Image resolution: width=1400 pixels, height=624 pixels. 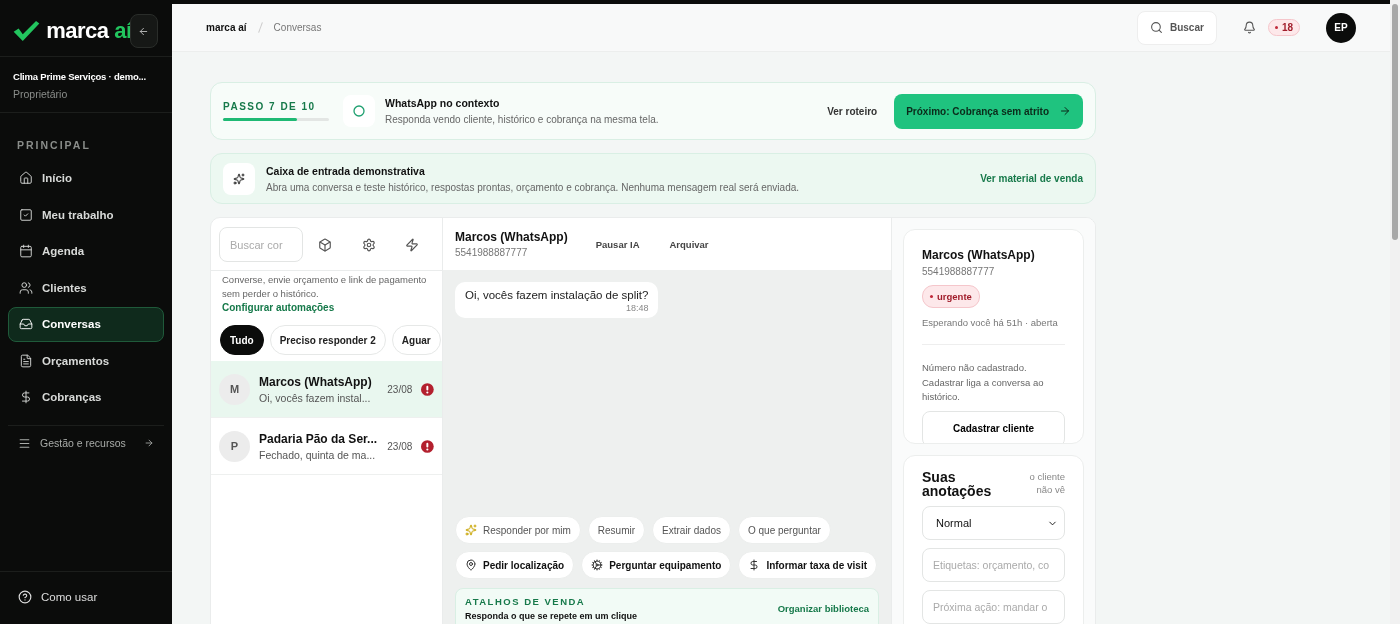 What do you see at coordinates (86, 214) in the screenshot?
I see `nav-item: Meu trabalho` at bounding box center [86, 214].